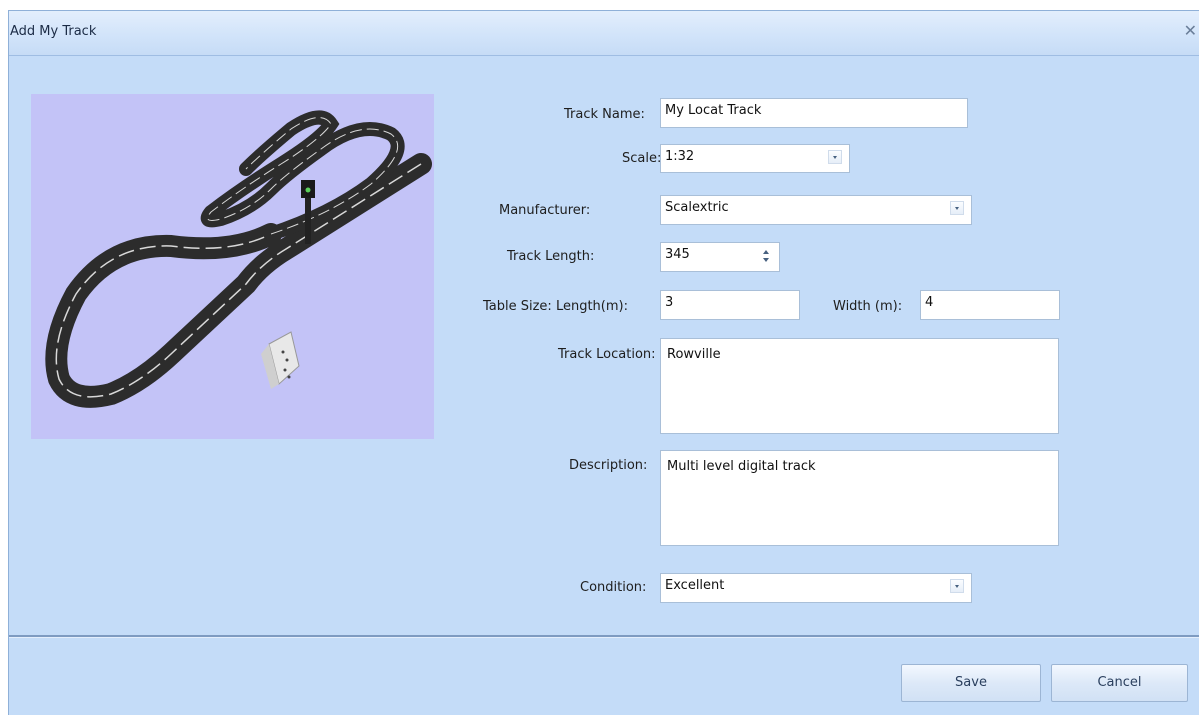  I want to click on track-name-label: Track Name:, so click(604, 114).